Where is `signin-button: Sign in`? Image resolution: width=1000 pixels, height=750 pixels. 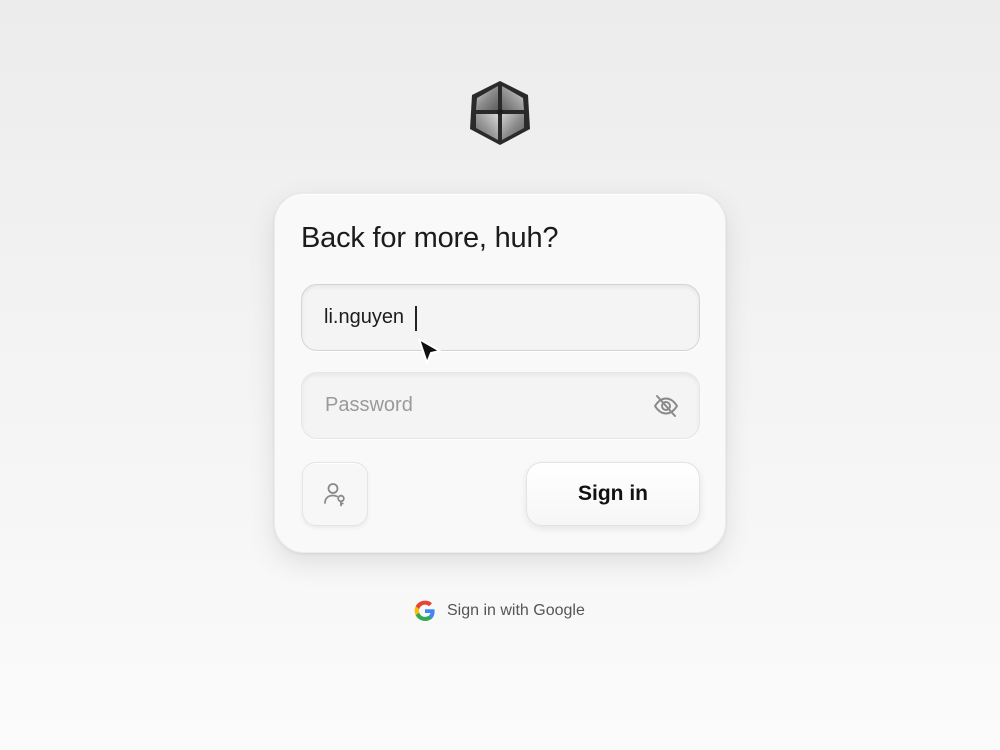 signin-button: Sign in is located at coordinates (613, 494).